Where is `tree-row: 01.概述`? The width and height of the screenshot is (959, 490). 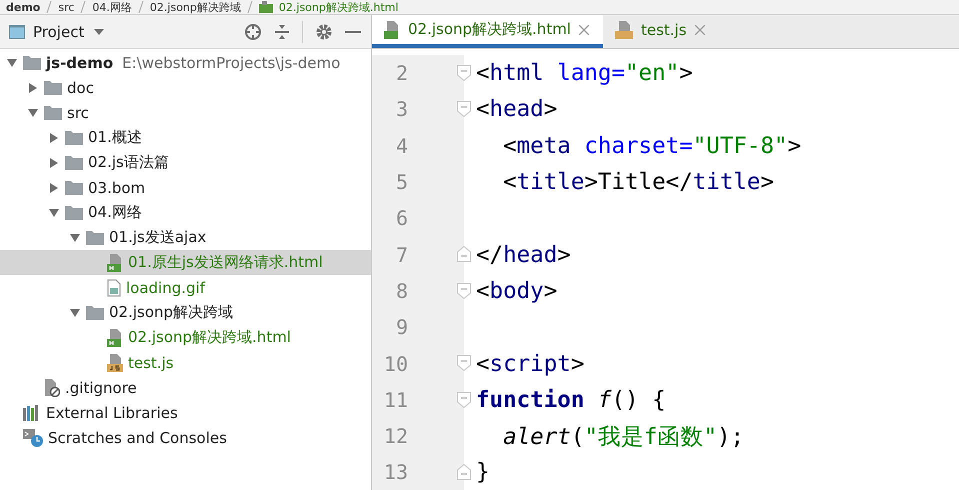 tree-row: 01.概述 is located at coordinates (185, 137).